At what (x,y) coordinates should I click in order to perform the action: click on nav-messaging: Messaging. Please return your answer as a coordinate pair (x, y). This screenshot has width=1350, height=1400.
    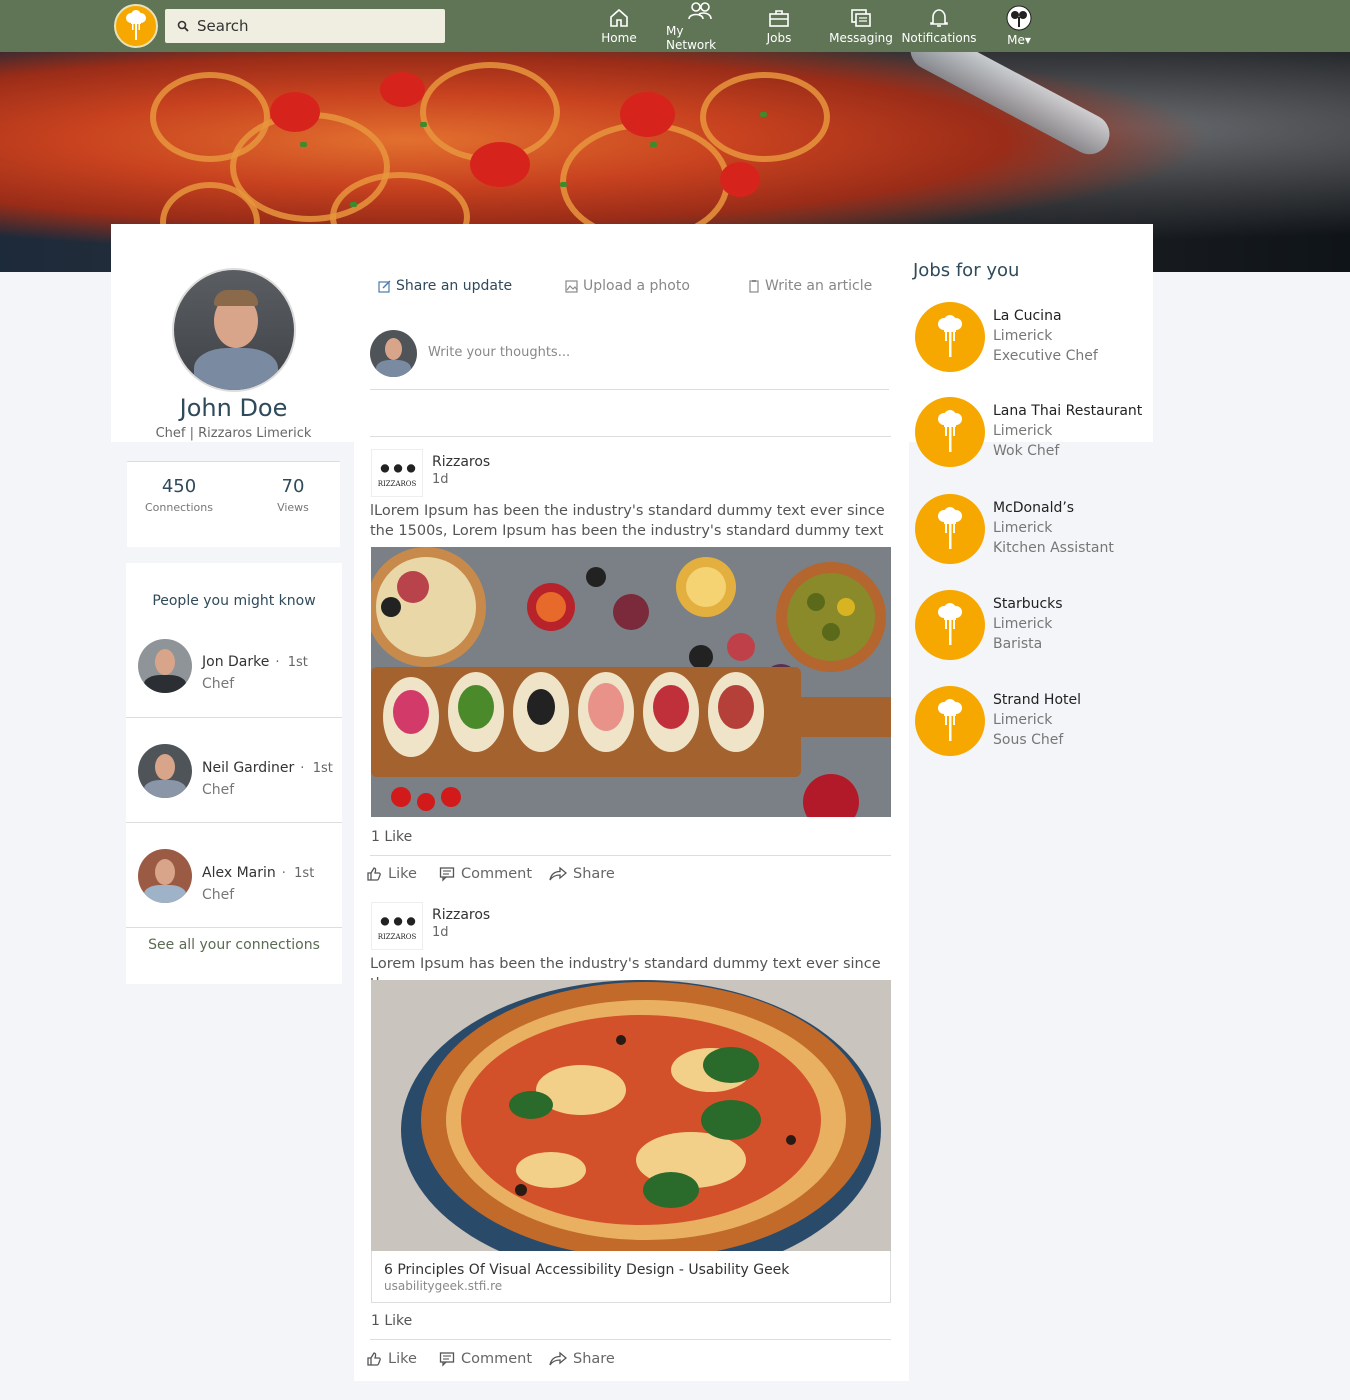
    Looking at the image, I should click on (861, 26).